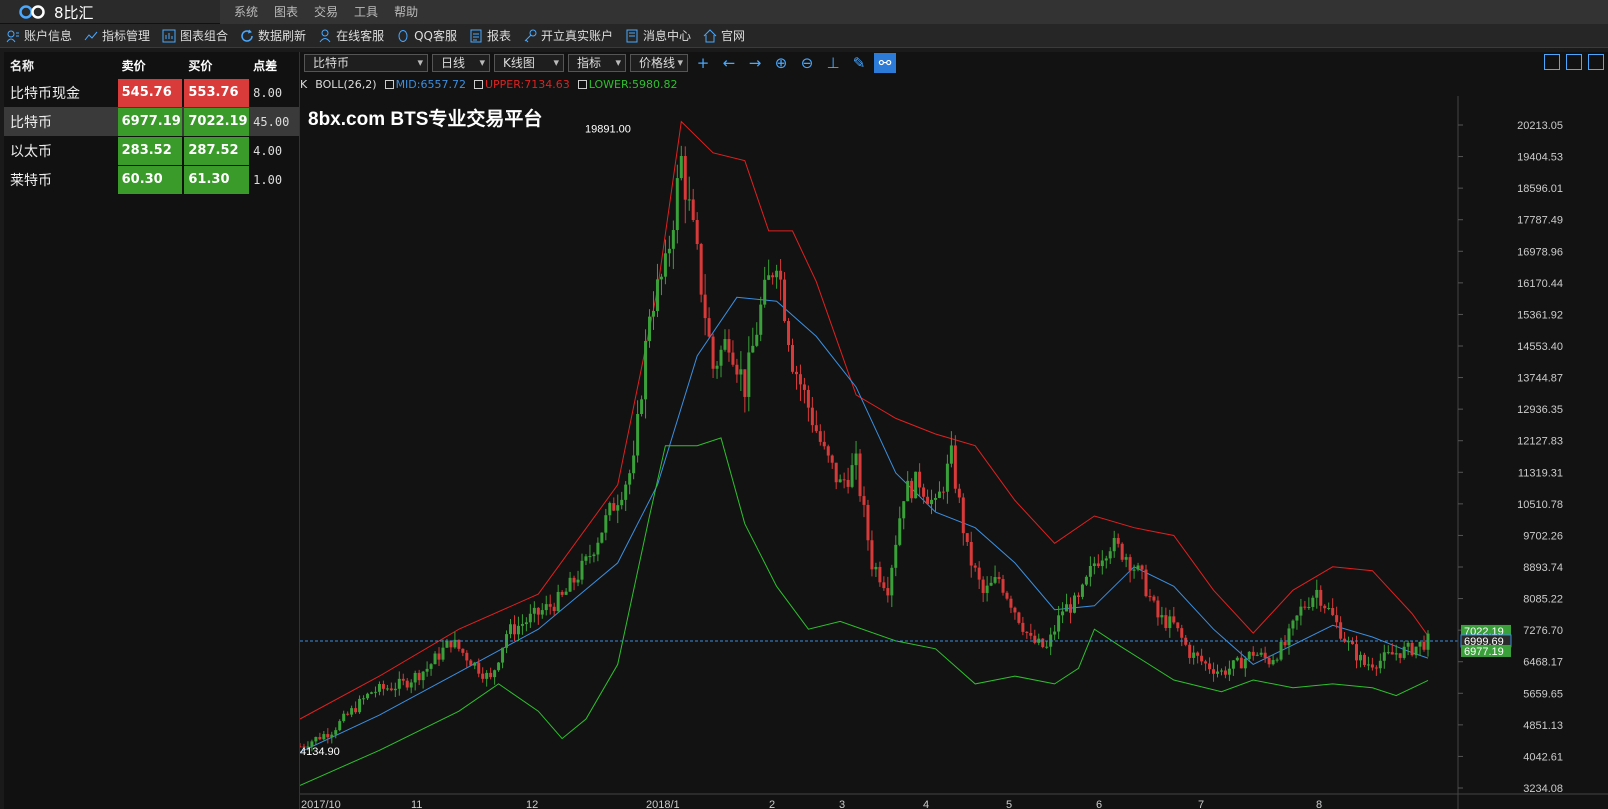  Describe the element at coordinates (268, 179) in the screenshot. I see `quote-spread: 1.00` at that location.